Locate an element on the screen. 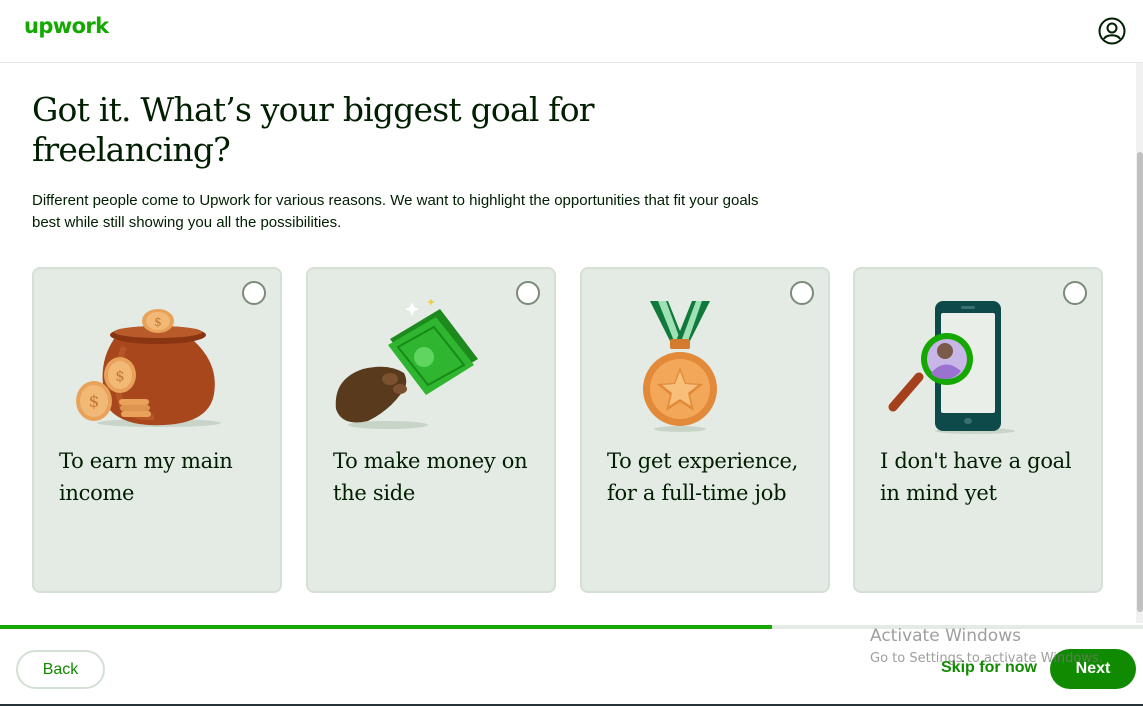  upwork-logo: upwork is located at coordinates (66, 26).